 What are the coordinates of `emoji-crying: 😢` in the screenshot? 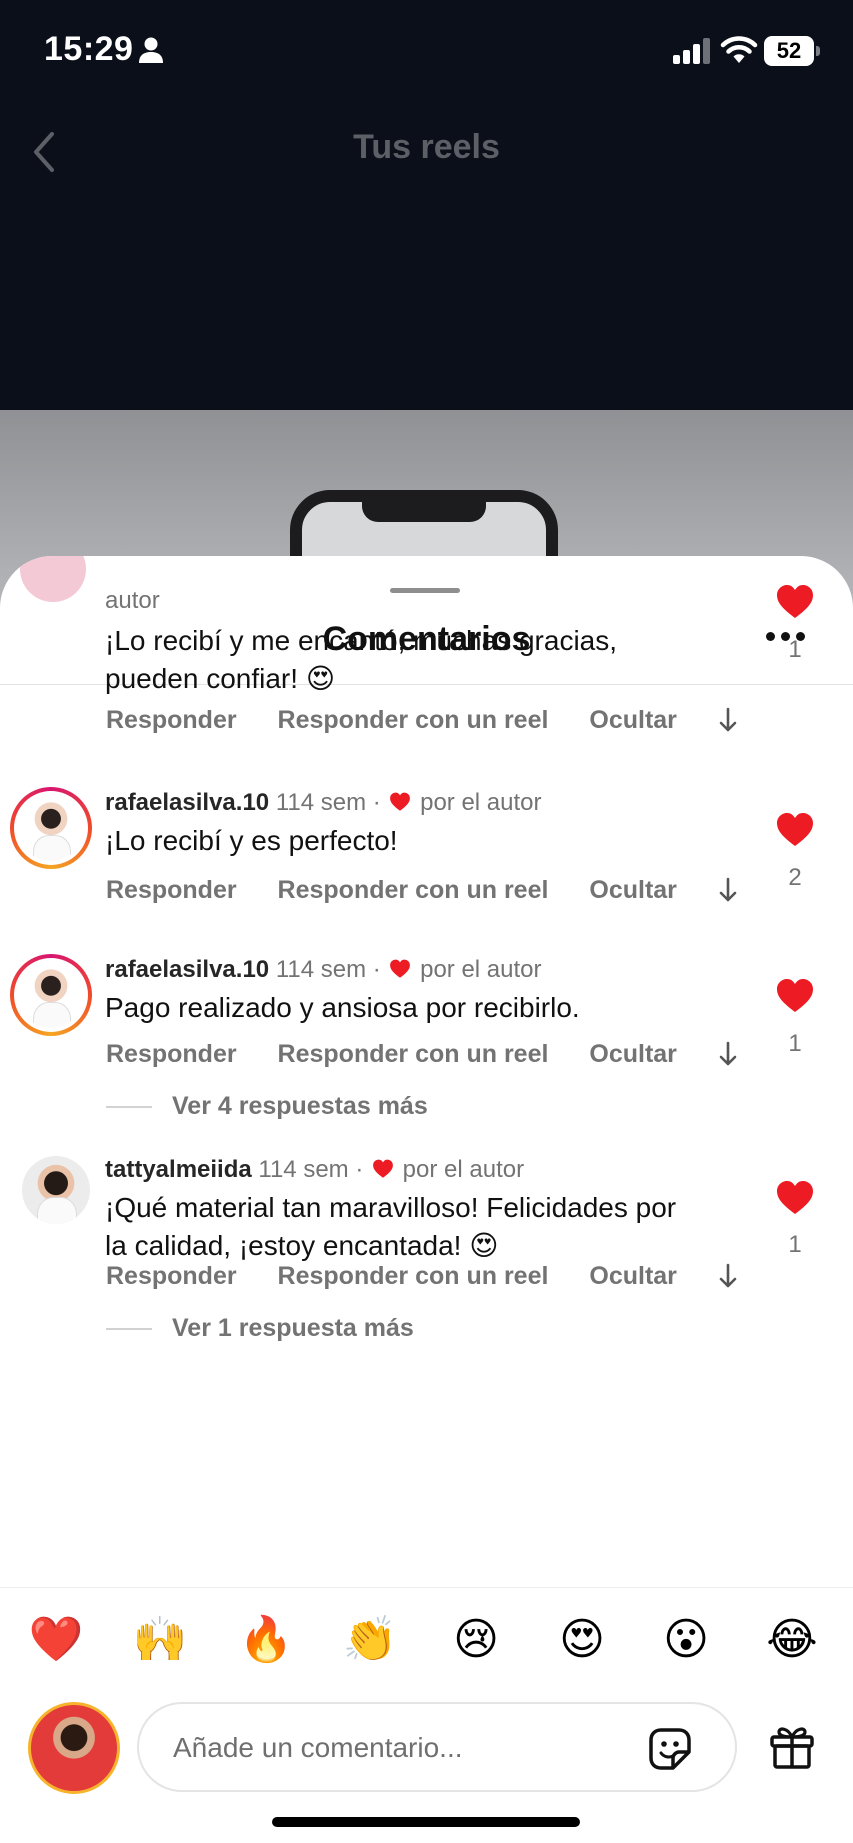 It's located at (476, 1640).